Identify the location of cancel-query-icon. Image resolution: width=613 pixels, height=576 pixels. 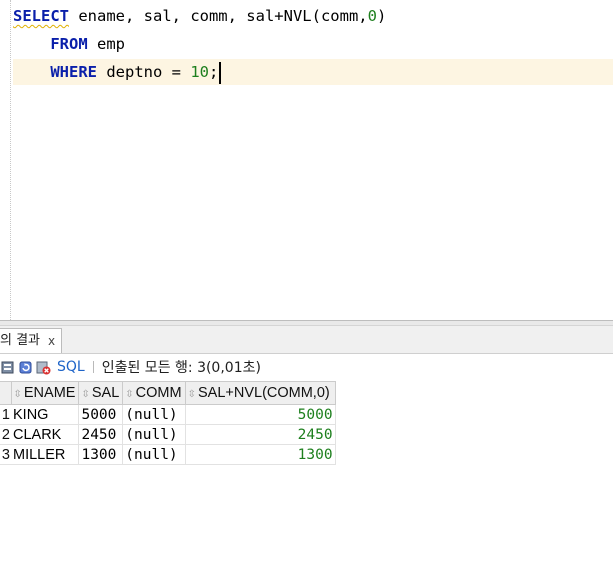
(43, 367).